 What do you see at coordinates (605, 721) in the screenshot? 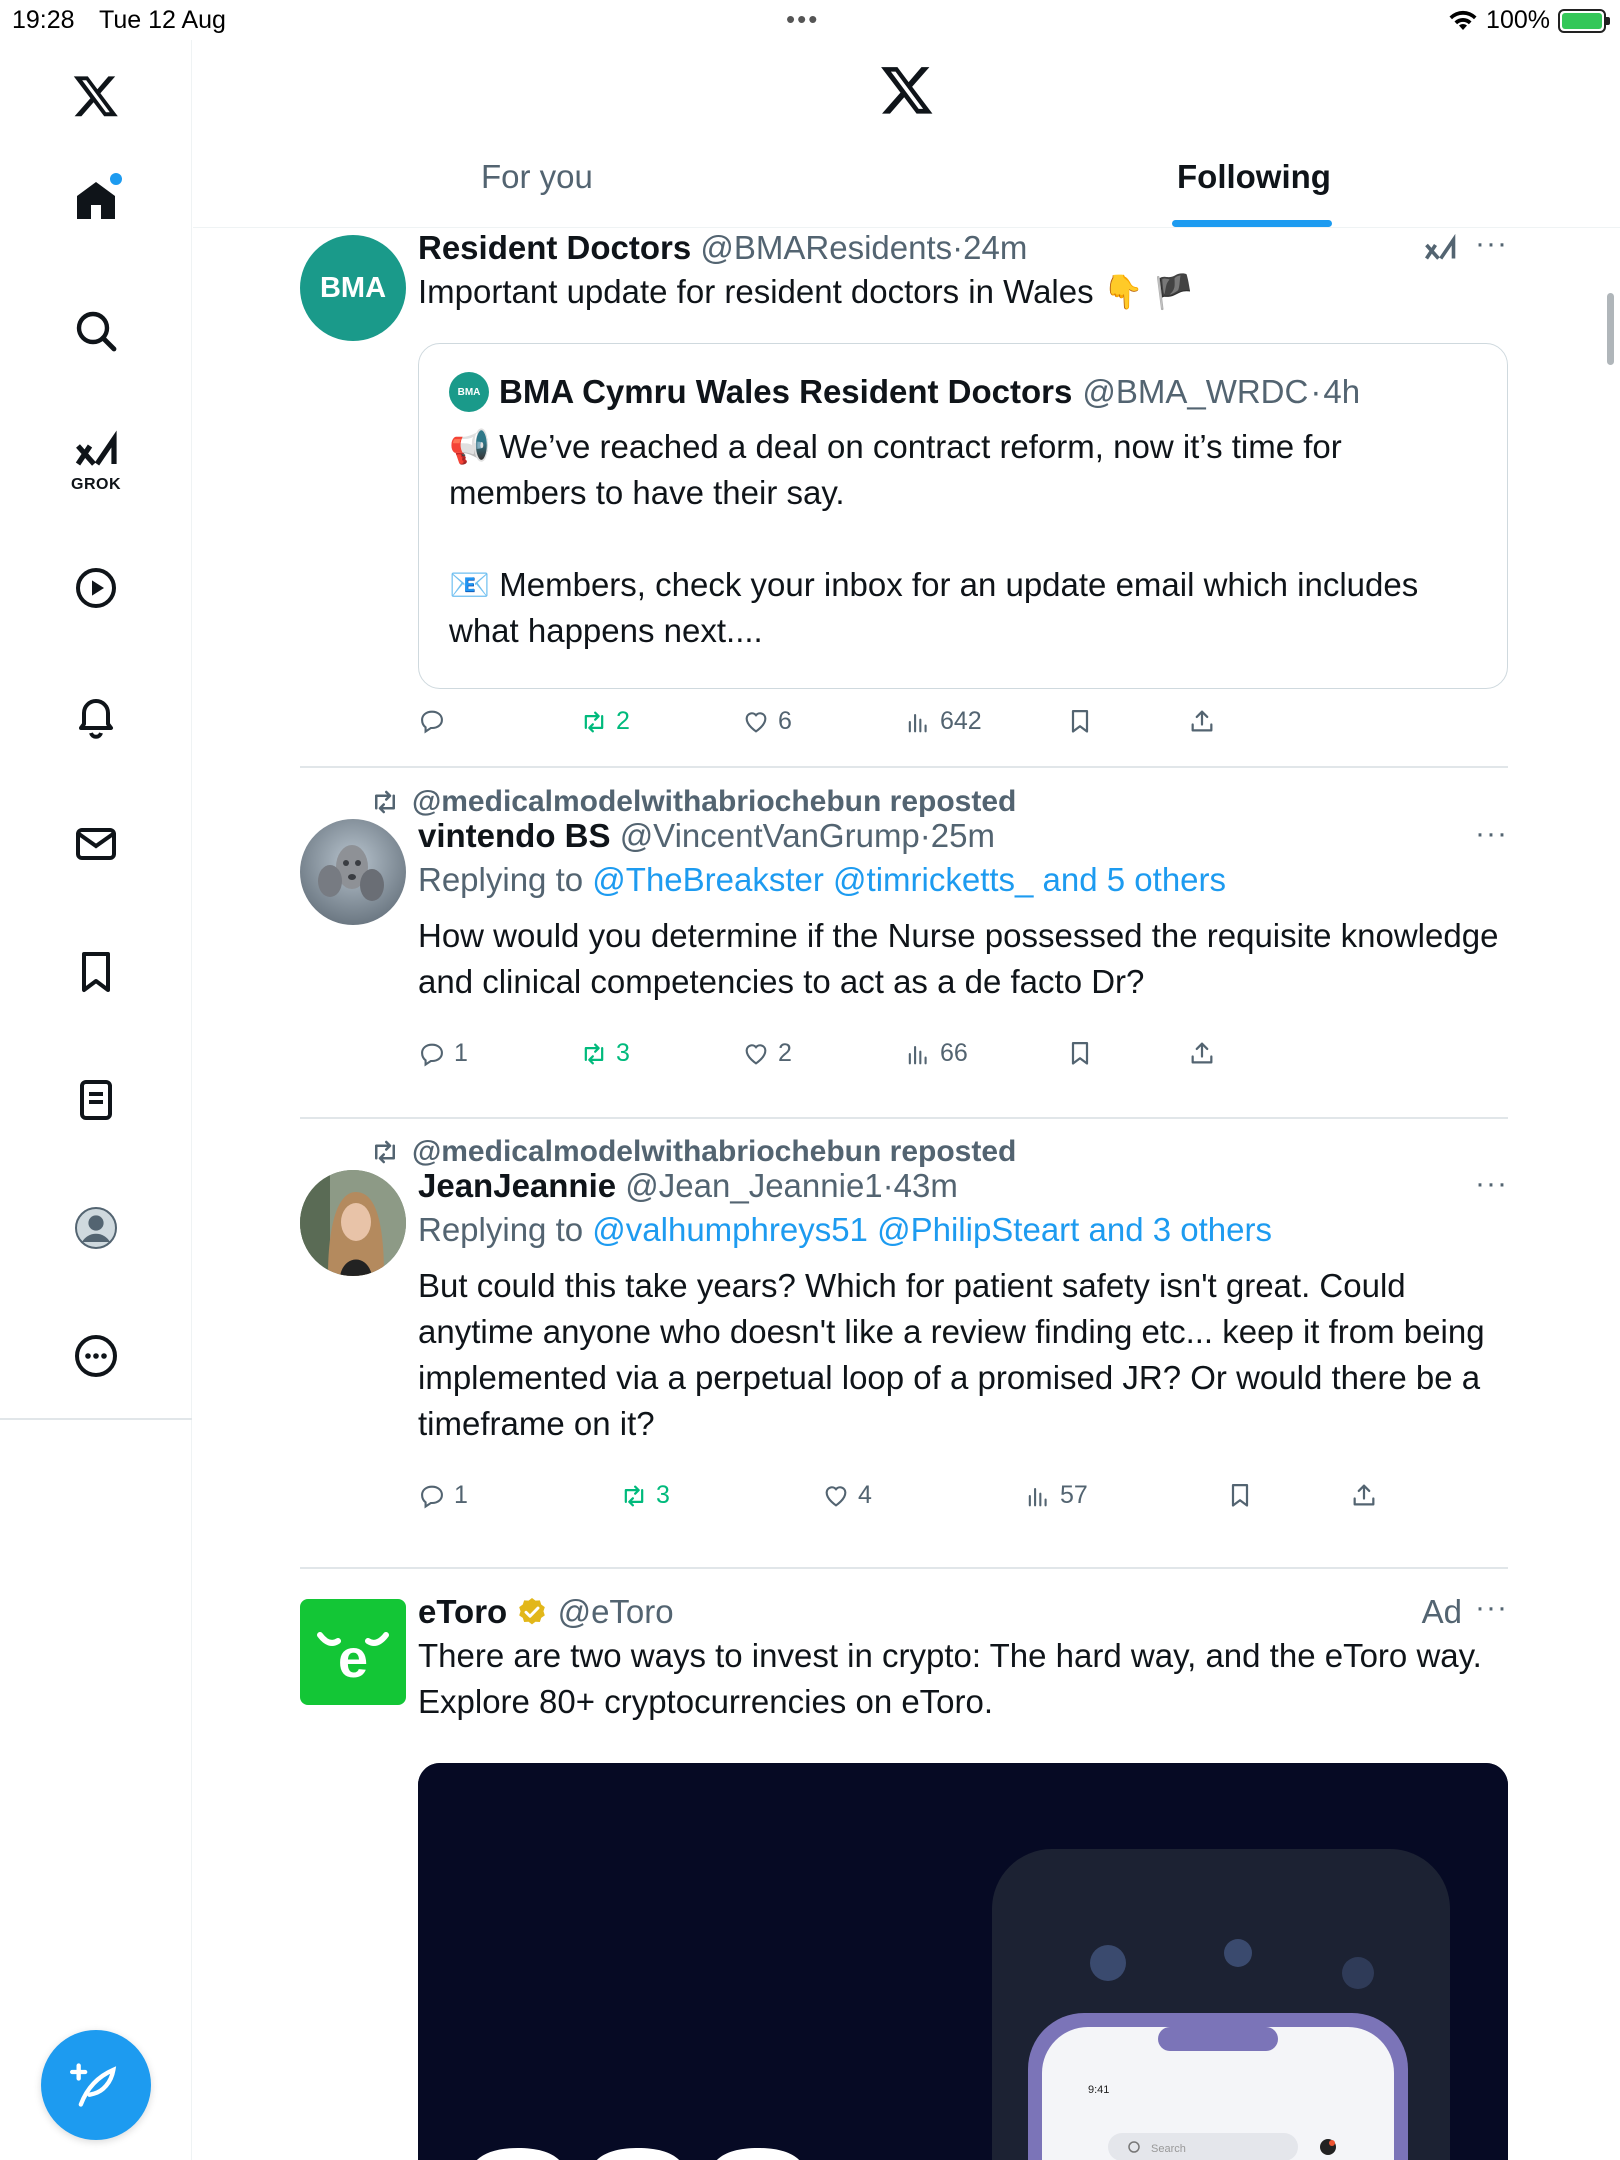
I see `repost-button: 2` at bounding box center [605, 721].